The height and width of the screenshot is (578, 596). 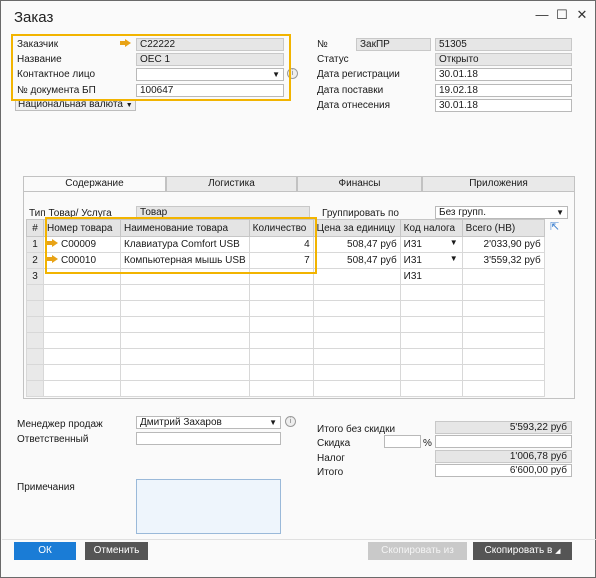 I want to click on cancel-button: Отменить, so click(x=116, y=551).